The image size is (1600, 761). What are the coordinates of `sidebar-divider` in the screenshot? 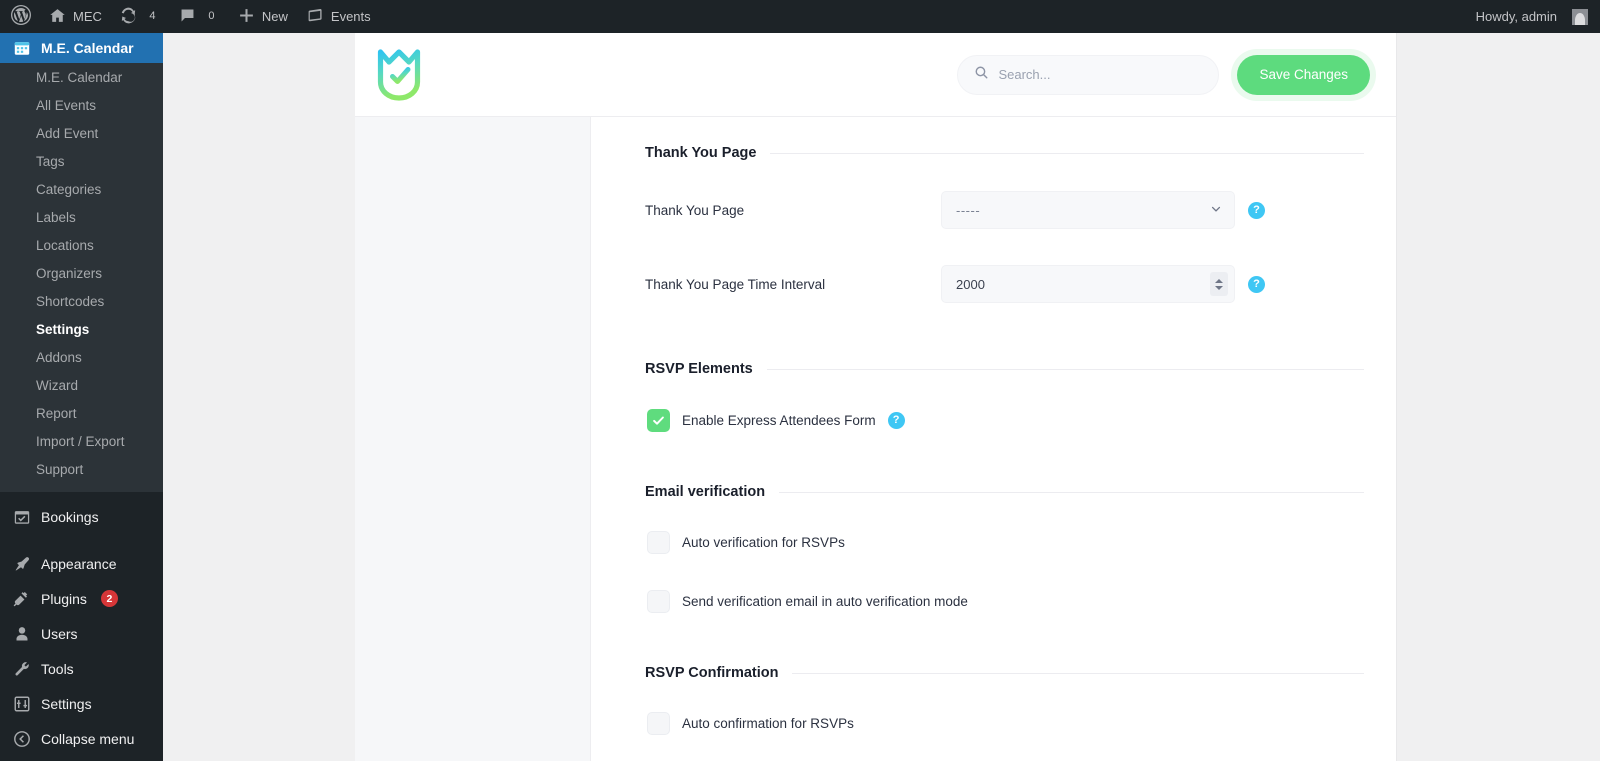 It's located at (81, 540).